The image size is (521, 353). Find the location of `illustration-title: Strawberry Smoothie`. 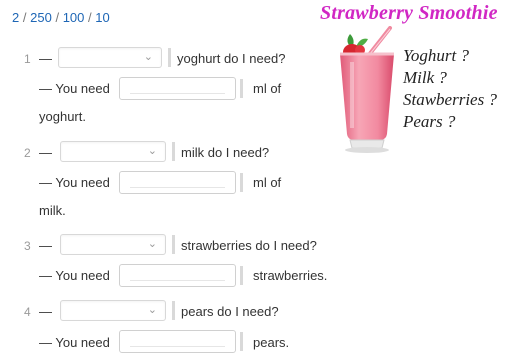

illustration-title: Strawberry Smoothie is located at coordinates (409, 13).